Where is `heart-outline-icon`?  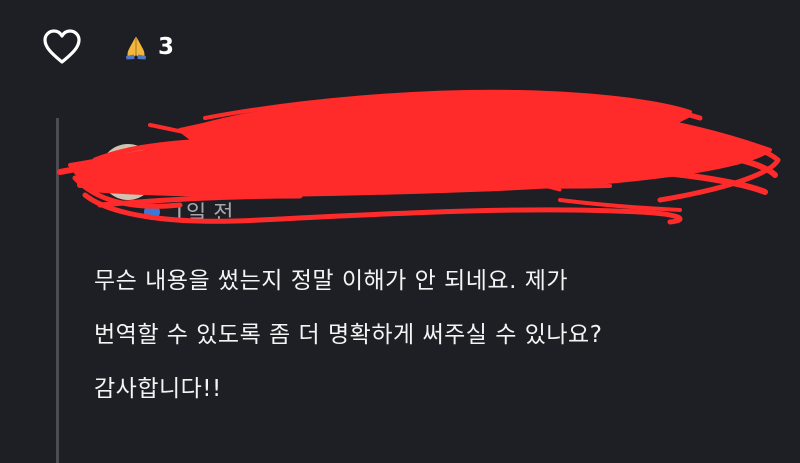 heart-outline-icon is located at coordinates (62, 46).